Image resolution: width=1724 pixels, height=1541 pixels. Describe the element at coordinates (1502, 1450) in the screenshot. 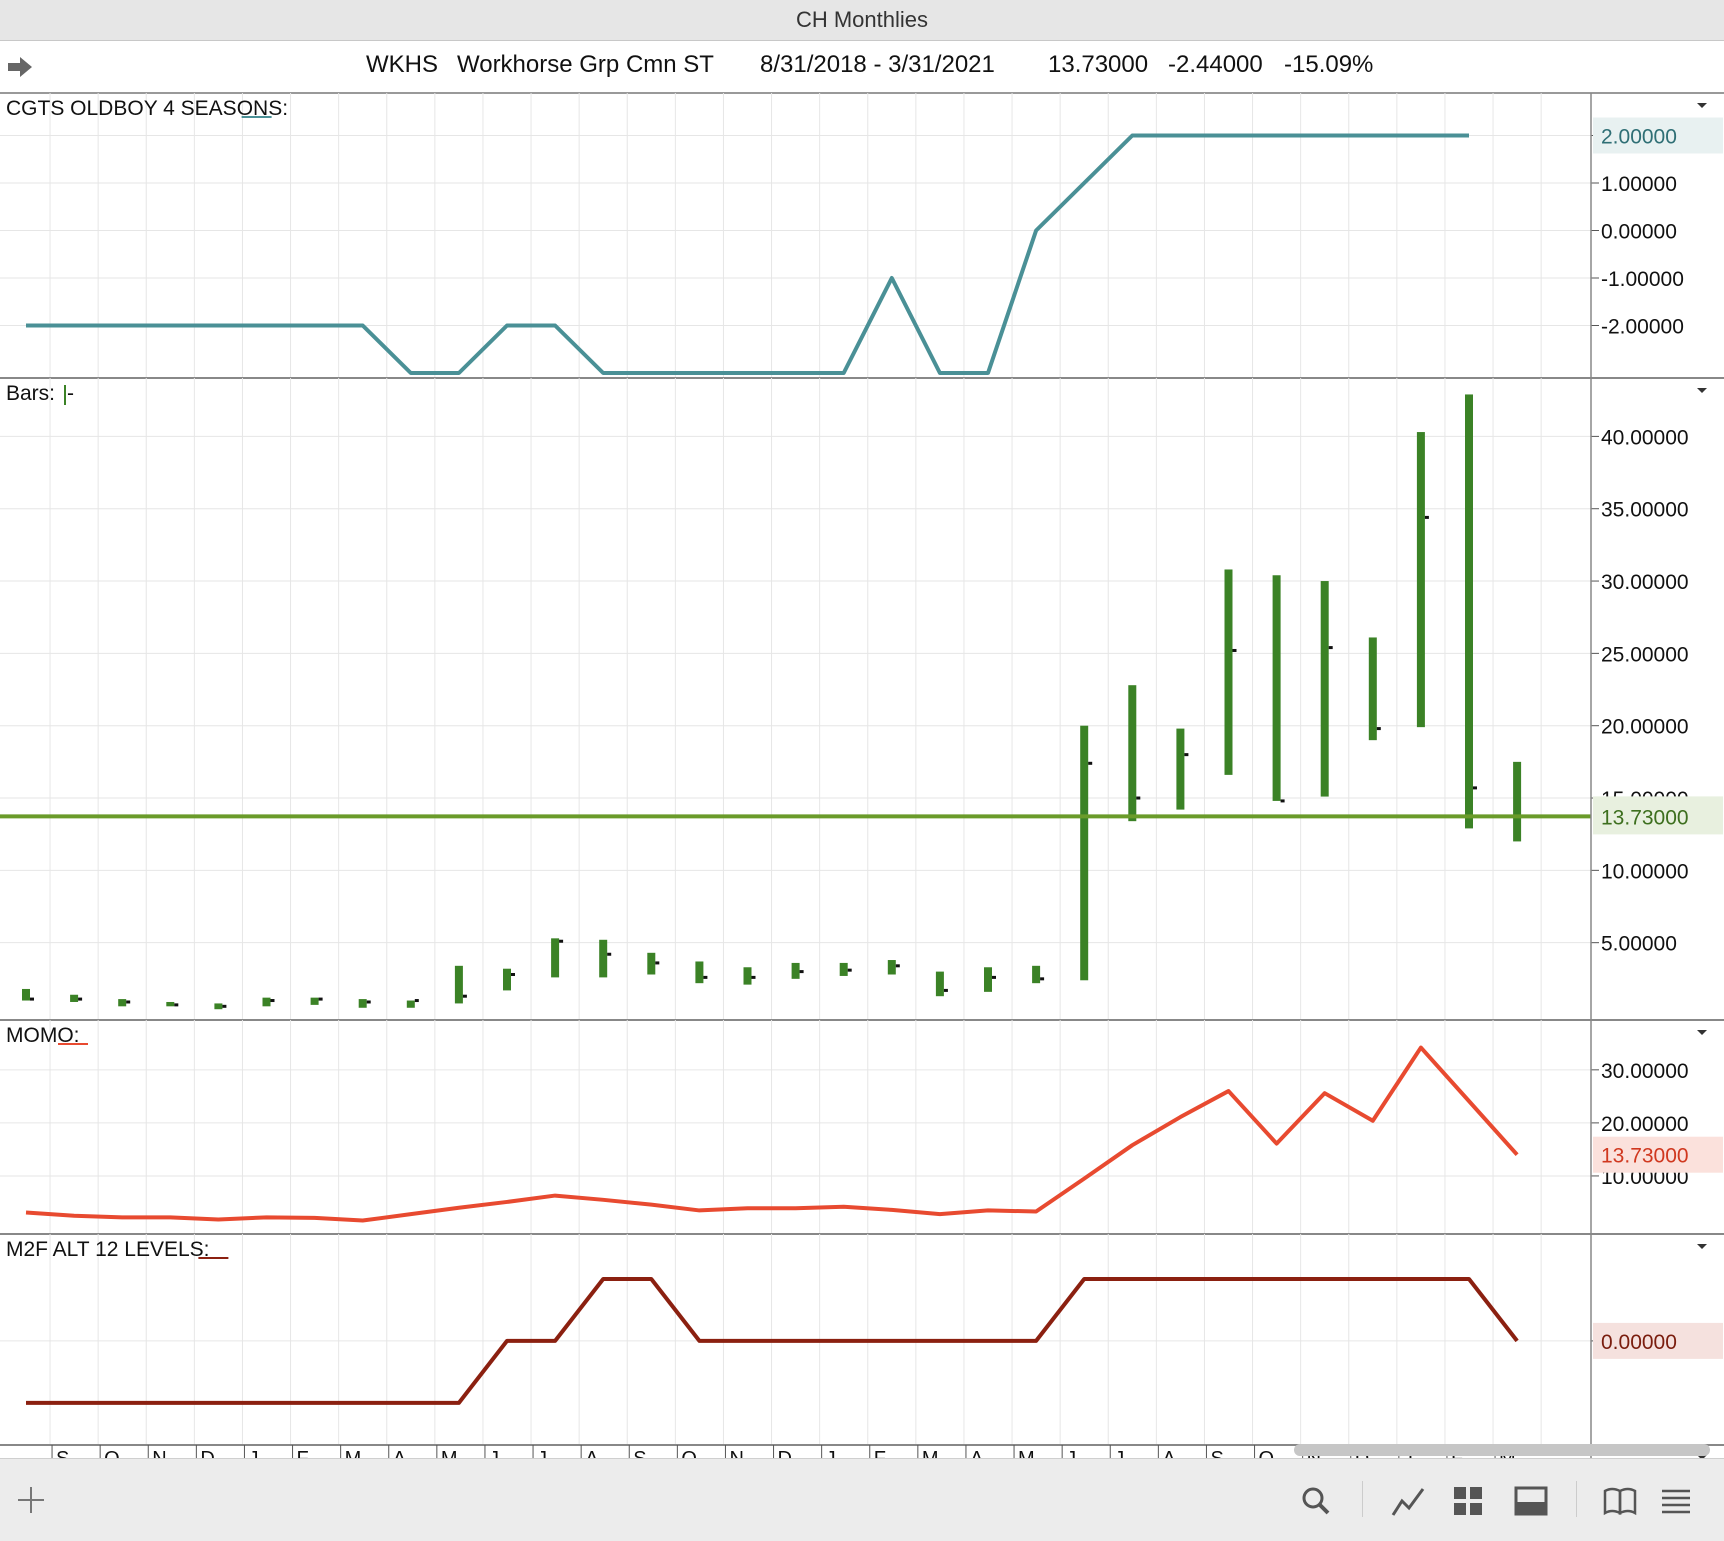

I see `horizontal-scrollbar` at that location.